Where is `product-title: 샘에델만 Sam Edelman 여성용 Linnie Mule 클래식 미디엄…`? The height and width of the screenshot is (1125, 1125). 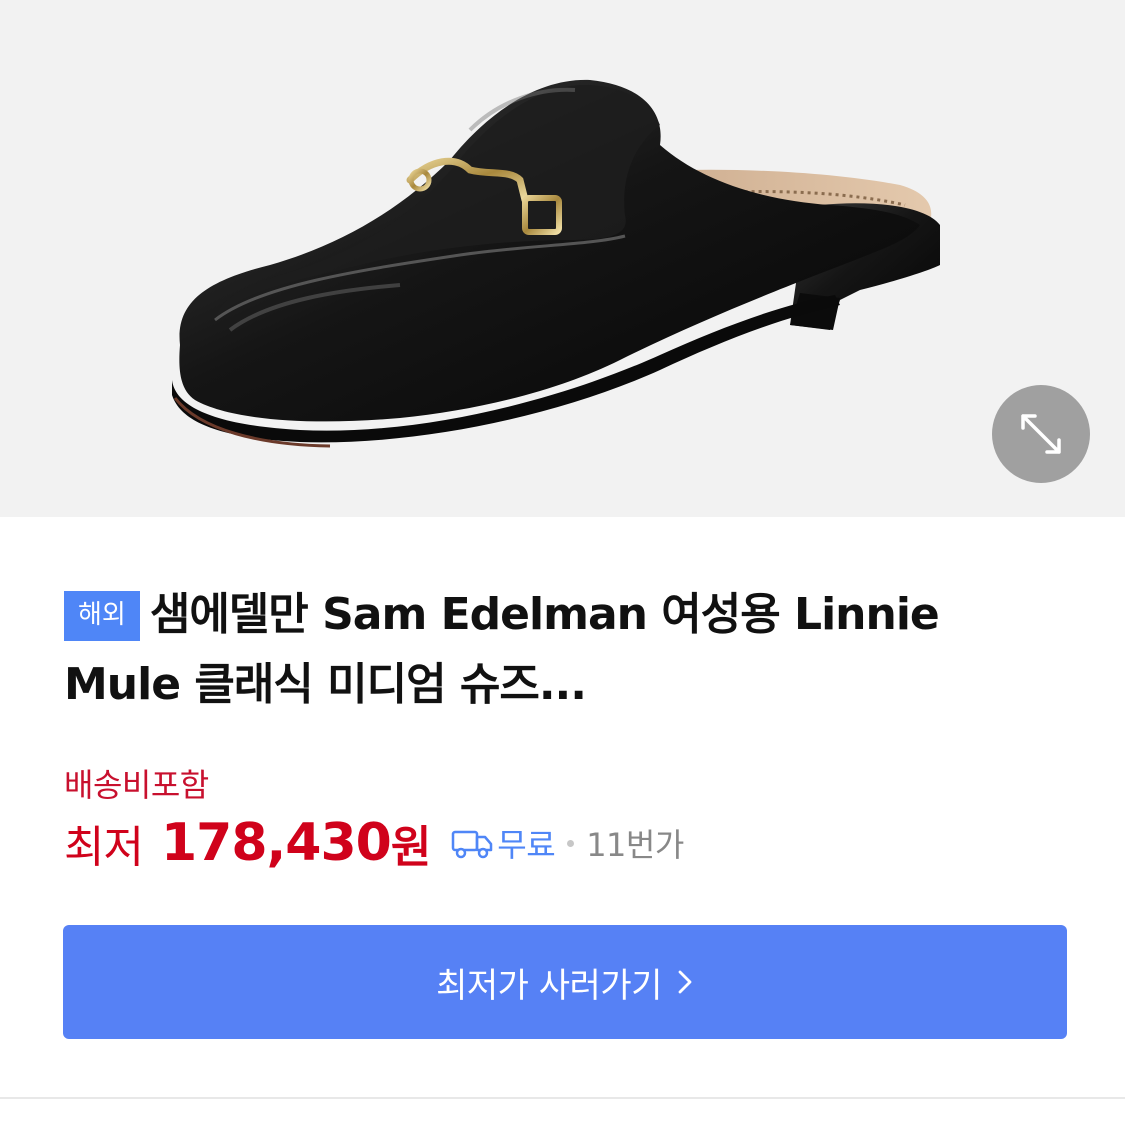
product-title: 샘에델만 Sam Edelman 여성용 Linnie Mule 클래식 미디엄… is located at coordinates (502, 649).